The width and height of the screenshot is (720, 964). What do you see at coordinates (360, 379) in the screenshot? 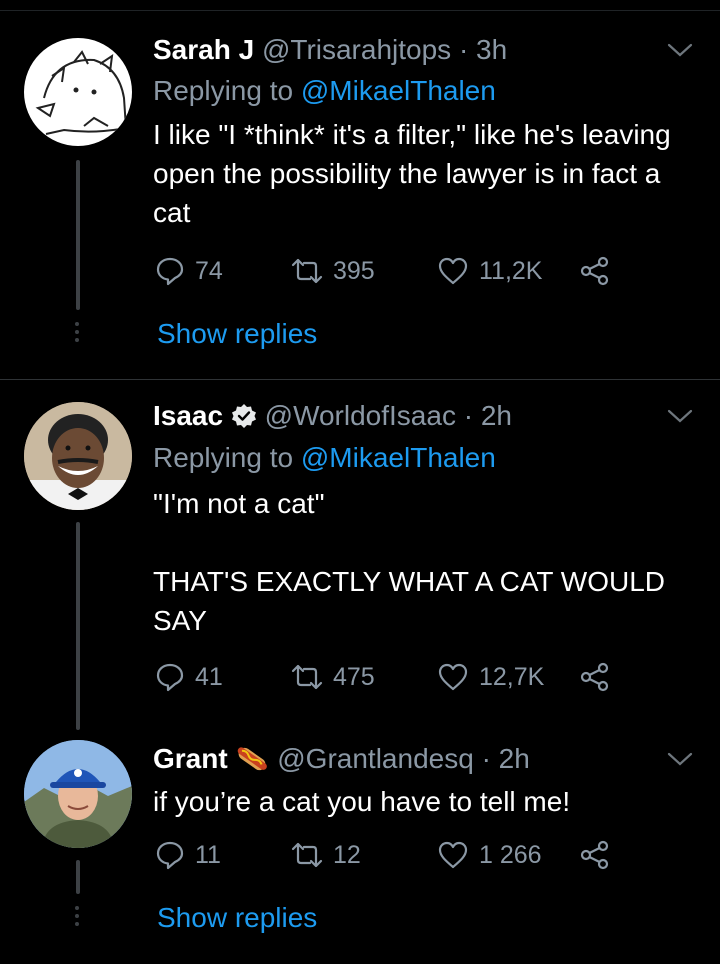
I see `tweet-divider` at bounding box center [360, 379].